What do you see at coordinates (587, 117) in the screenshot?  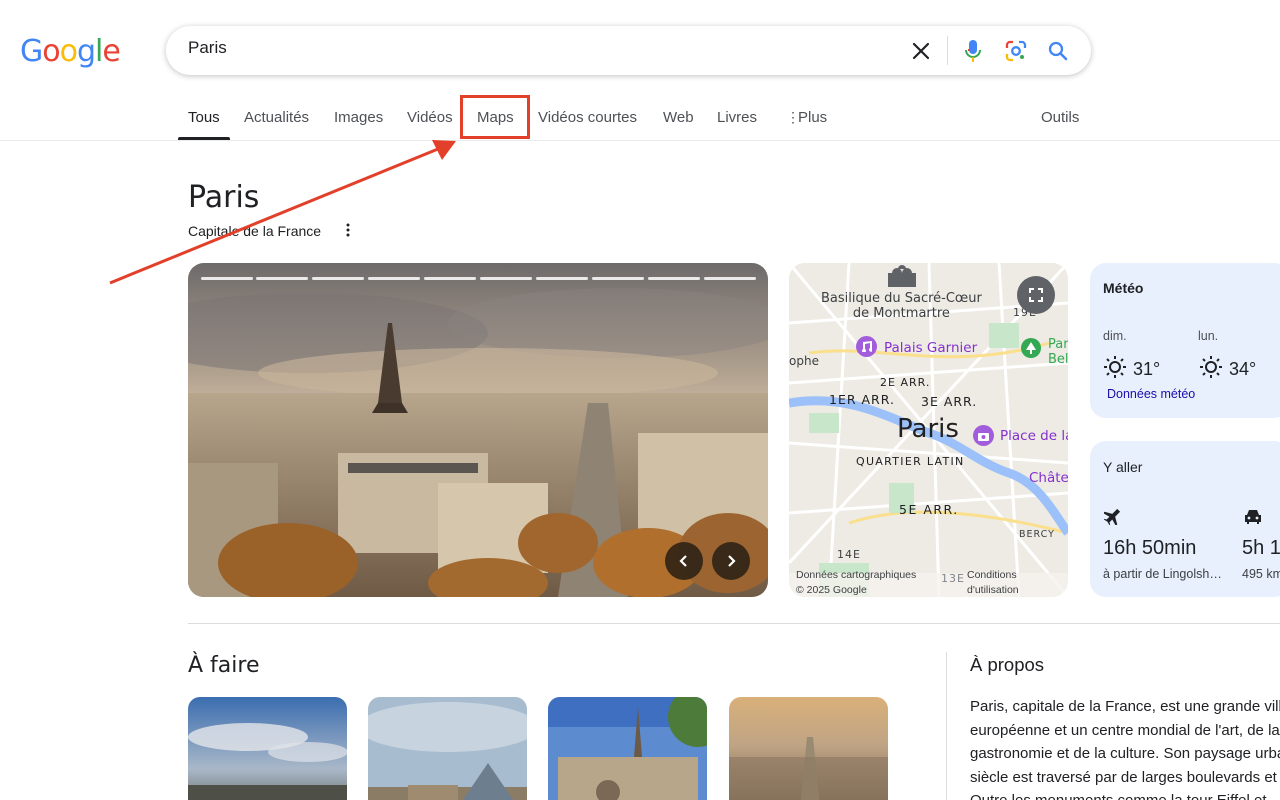 I see `tab-videos-courtes: Vidéos courtes` at bounding box center [587, 117].